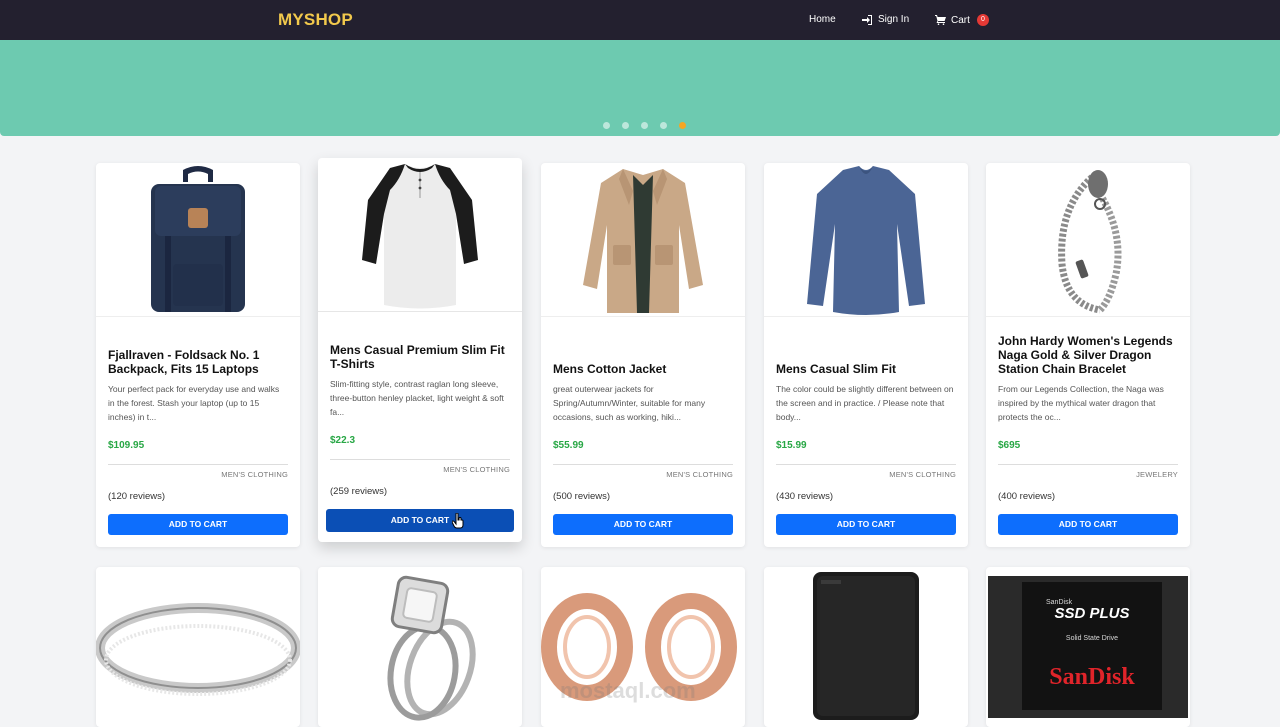  I want to click on bracelet-icon, so click(1090, 241).